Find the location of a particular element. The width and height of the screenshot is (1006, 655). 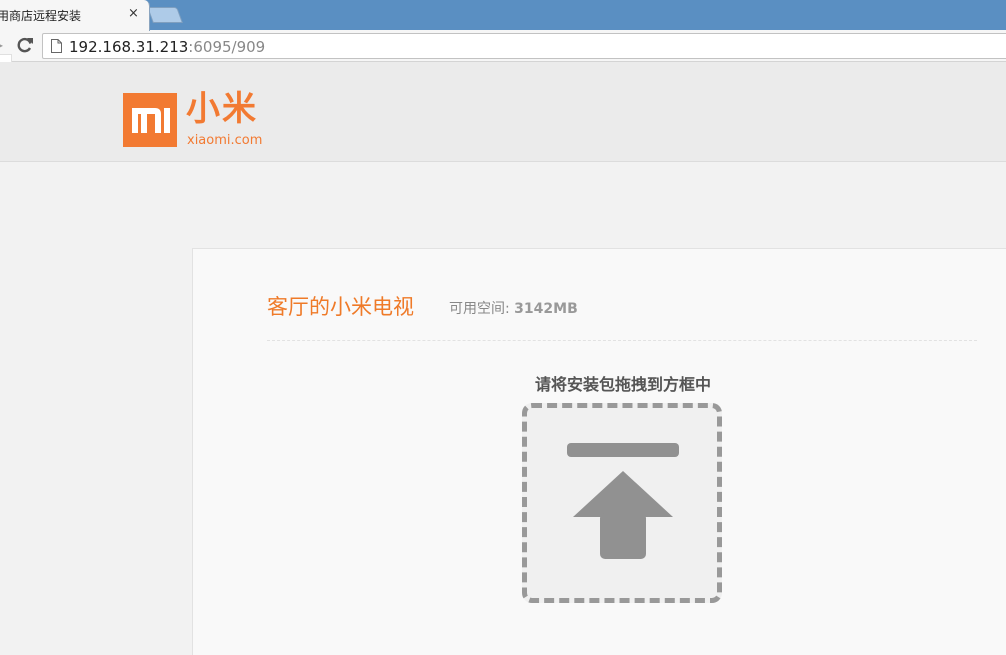

browser-toolbar: ▸ 192.168.31.213:6095/909 is located at coordinates (503, 46).